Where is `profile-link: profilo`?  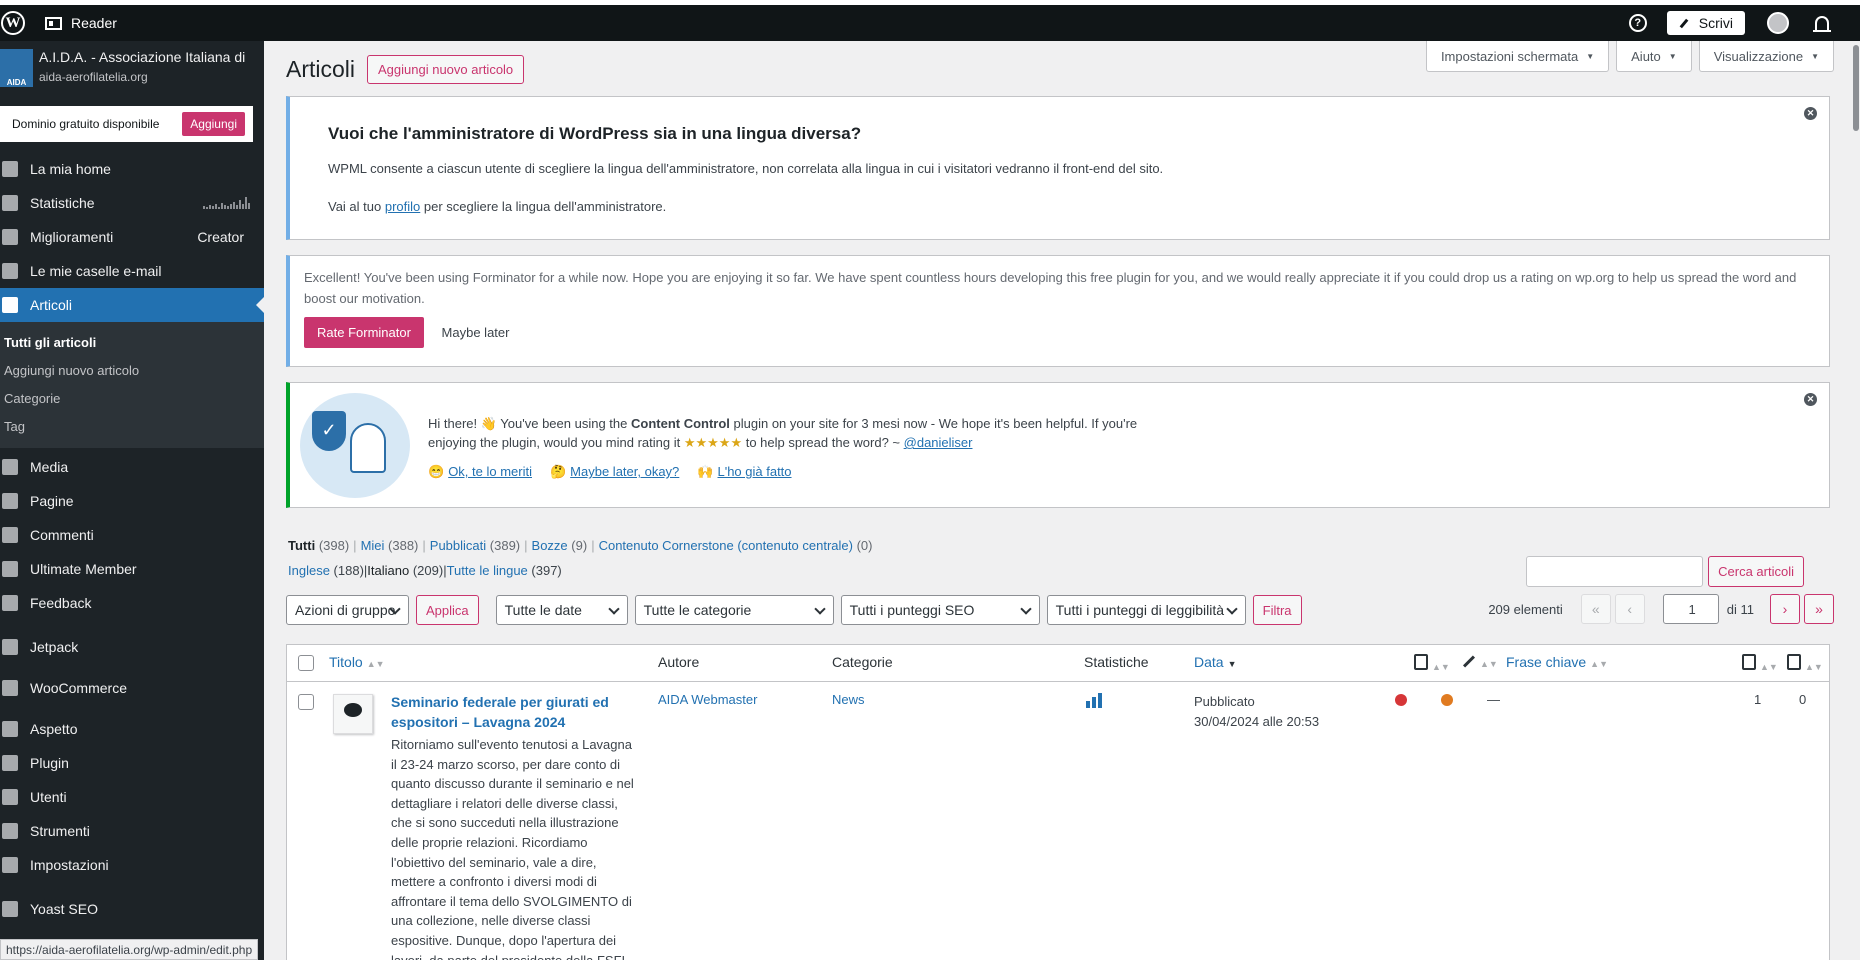 profile-link: profilo is located at coordinates (402, 206).